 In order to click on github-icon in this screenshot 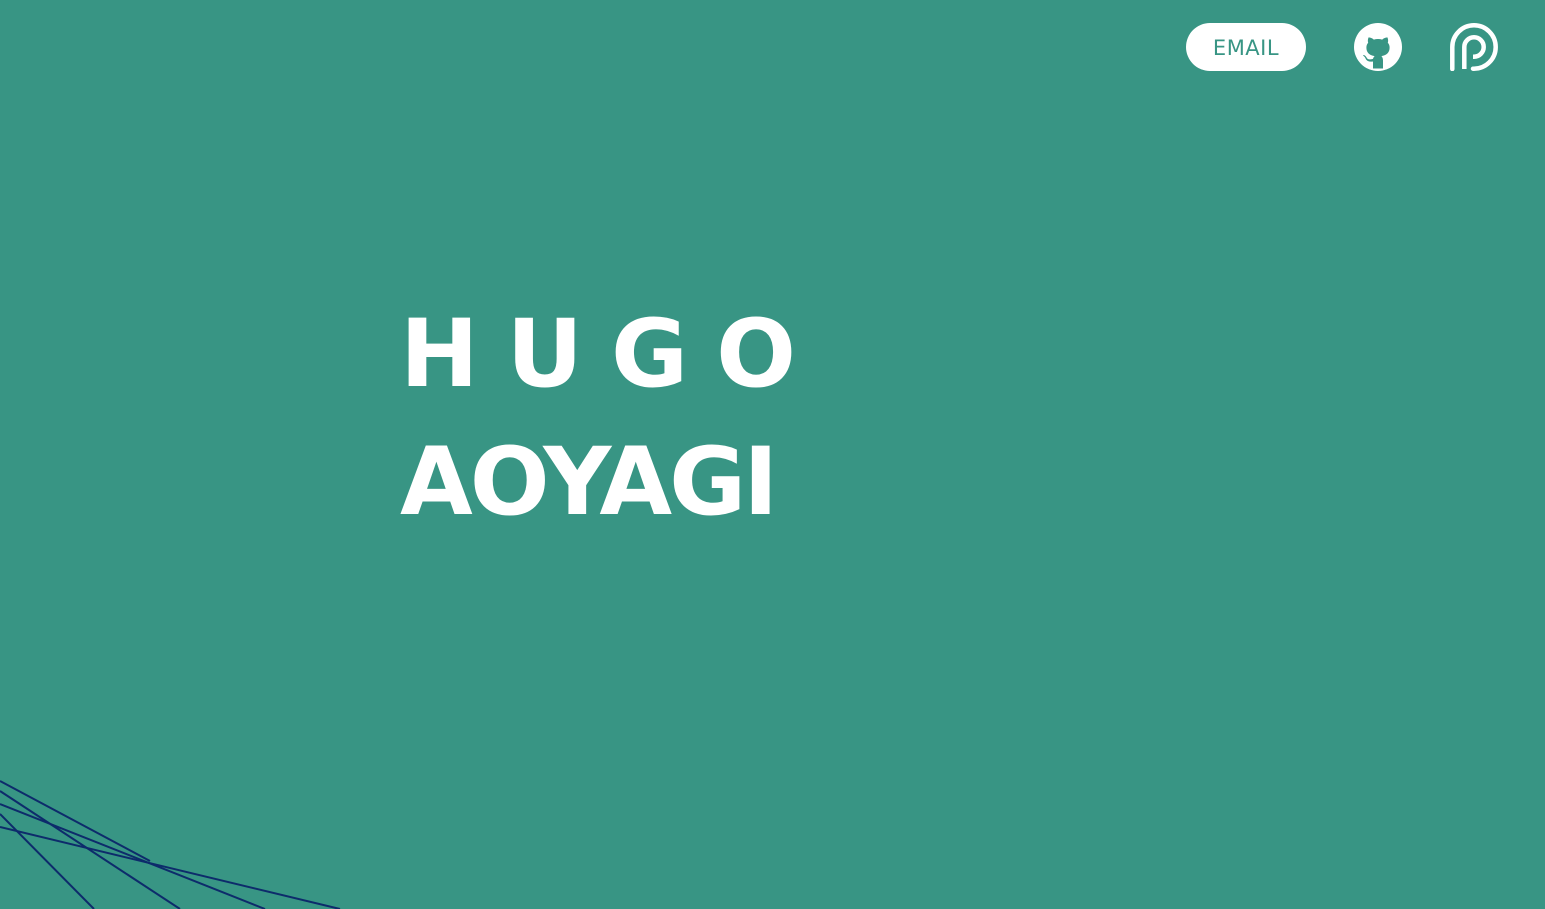, I will do `click(1378, 47)`.